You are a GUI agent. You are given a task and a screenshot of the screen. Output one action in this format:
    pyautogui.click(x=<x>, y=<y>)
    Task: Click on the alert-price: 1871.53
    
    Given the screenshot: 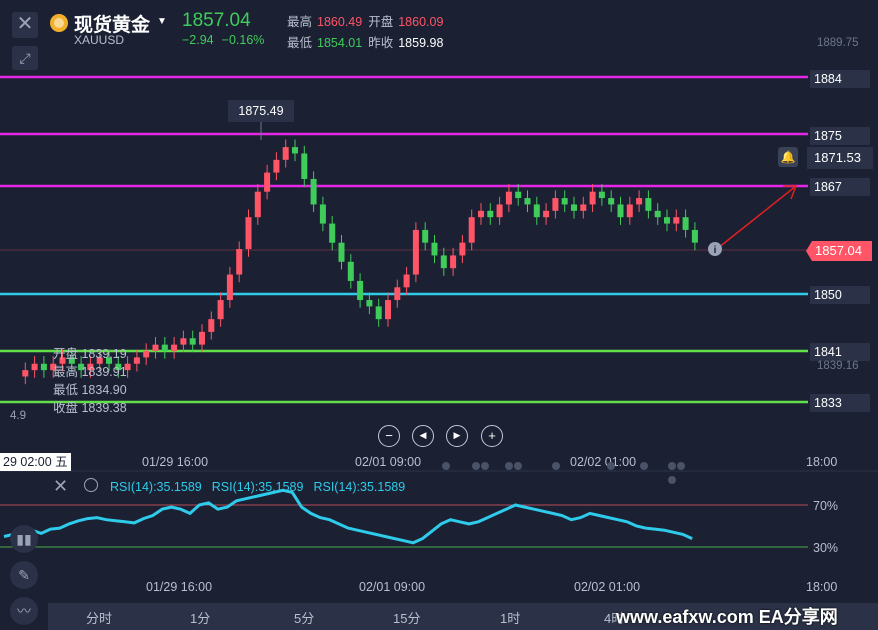 What is the action you would take?
    pyautogui.click(x=840, y=158)
    